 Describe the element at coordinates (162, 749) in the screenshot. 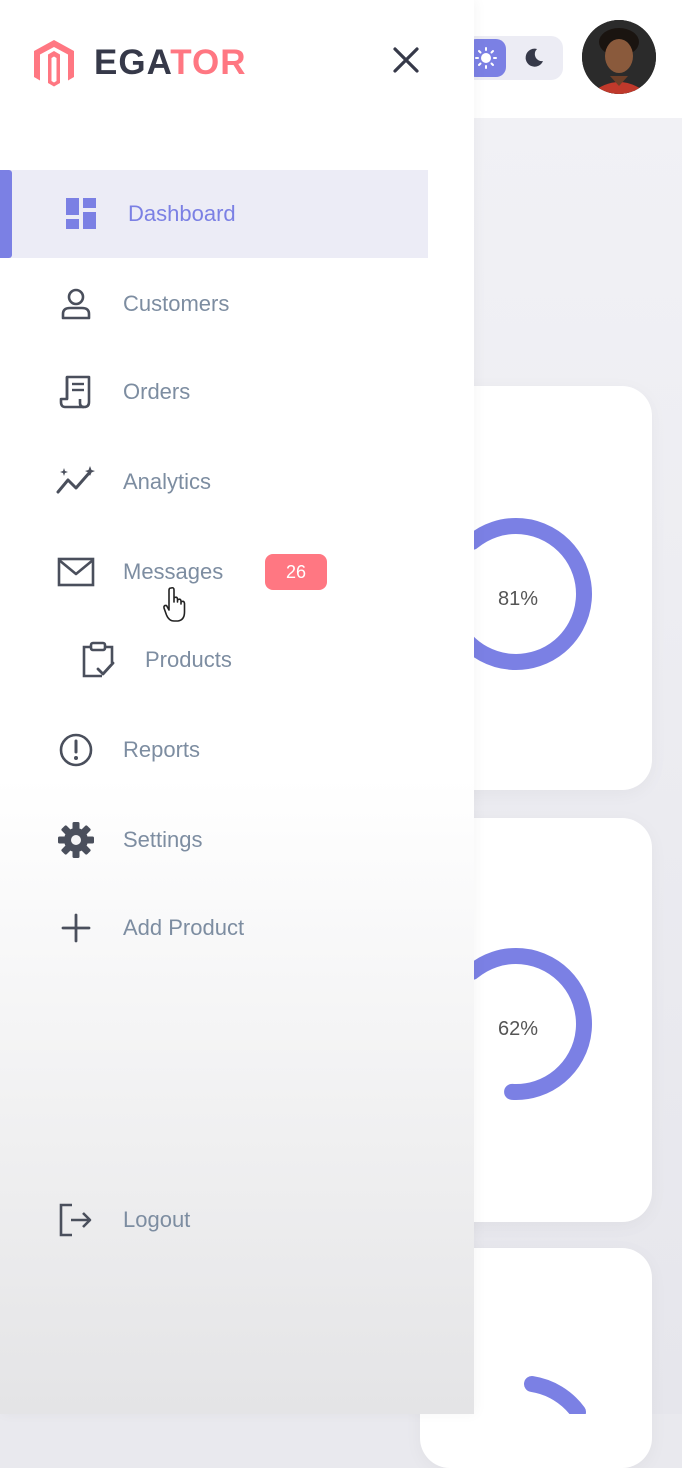

I see `sidebar-item-label: Reports` at that location.